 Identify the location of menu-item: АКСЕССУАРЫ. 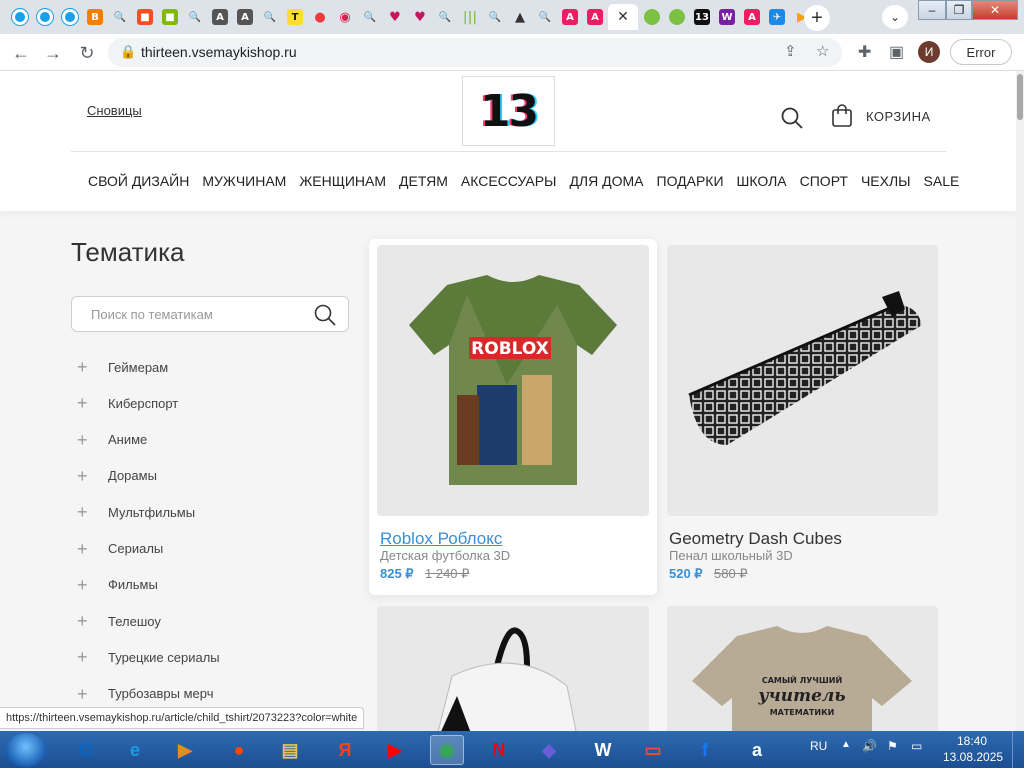
(509, 181).